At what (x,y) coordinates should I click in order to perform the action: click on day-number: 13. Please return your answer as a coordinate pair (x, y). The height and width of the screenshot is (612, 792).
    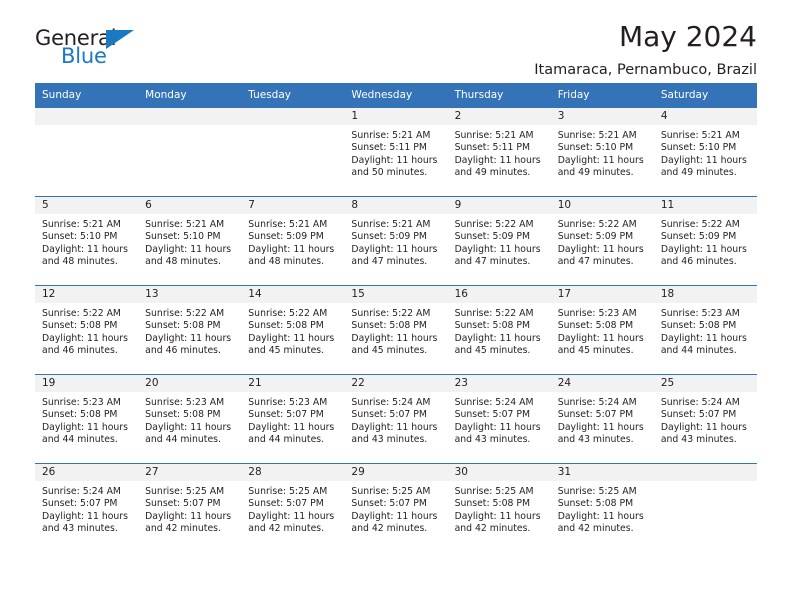
    Looking at the image, I should click on (190, 294).